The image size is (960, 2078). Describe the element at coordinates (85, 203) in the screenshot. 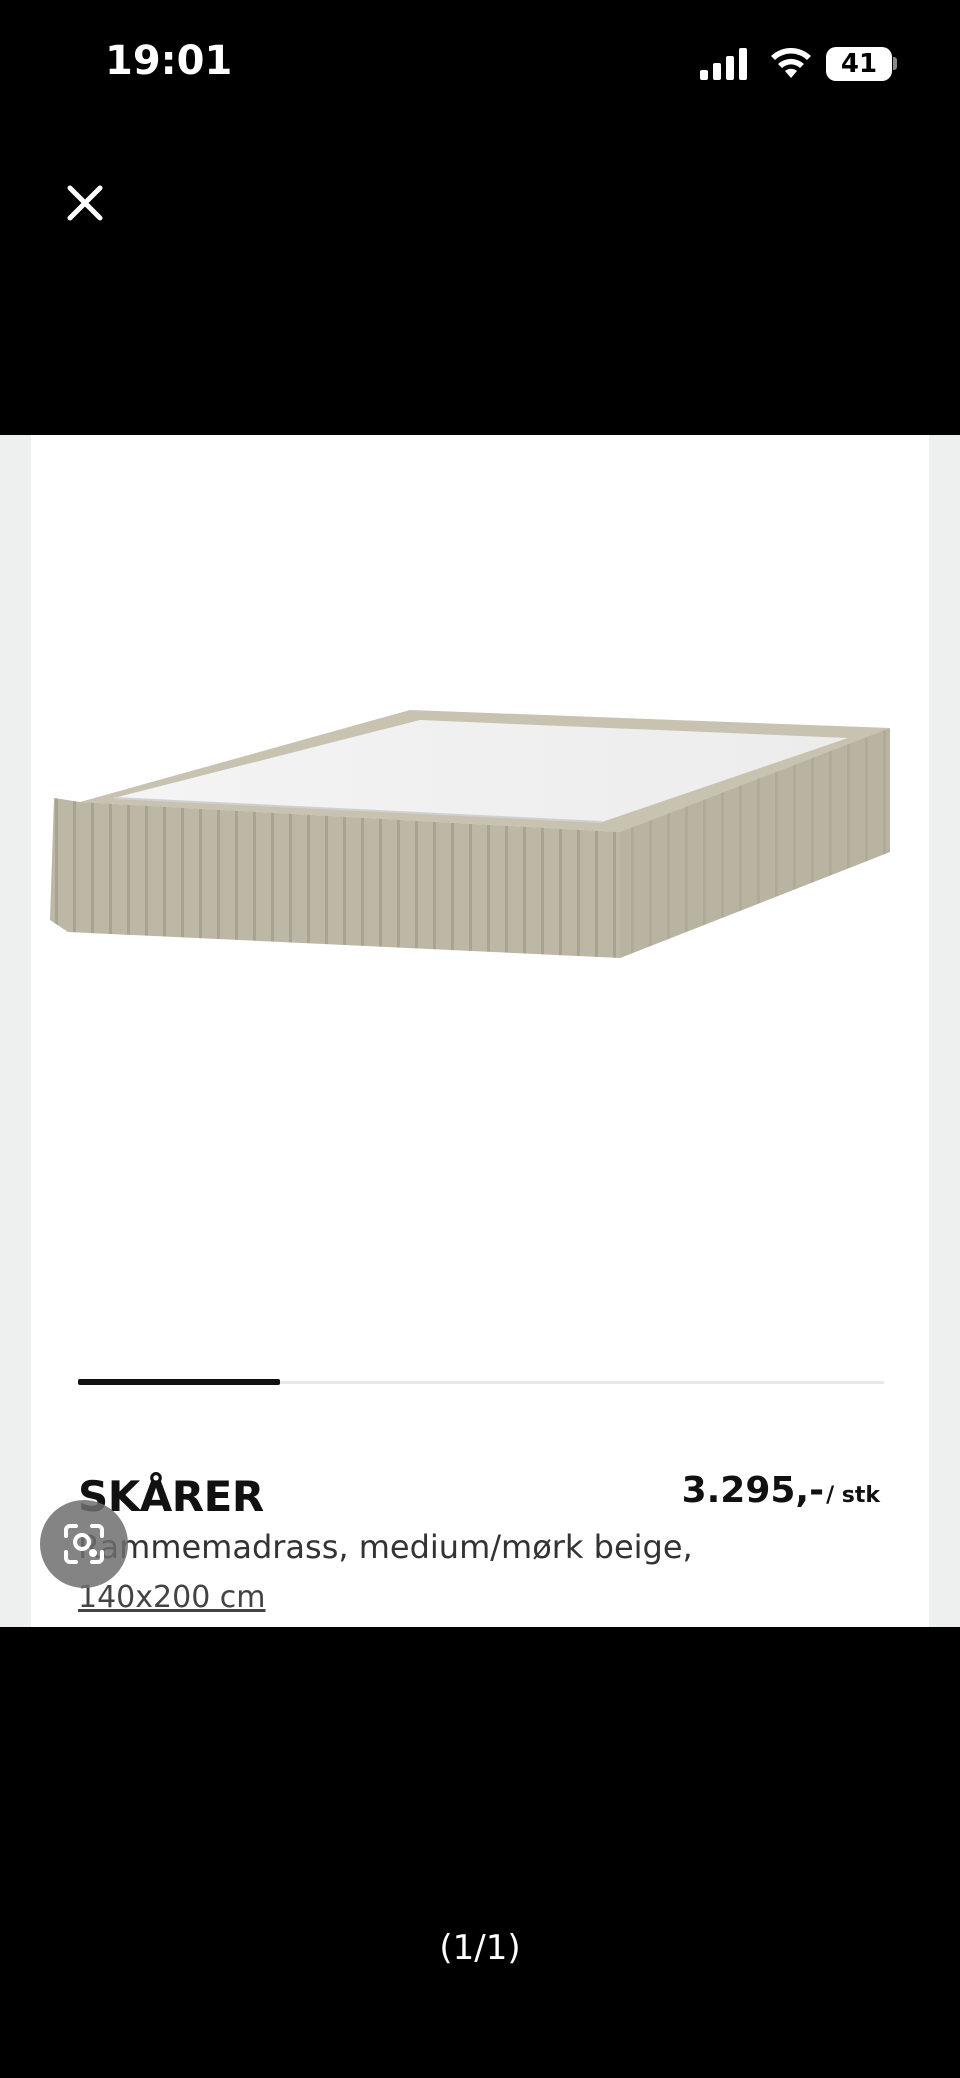

I see `close-icon` at that location.